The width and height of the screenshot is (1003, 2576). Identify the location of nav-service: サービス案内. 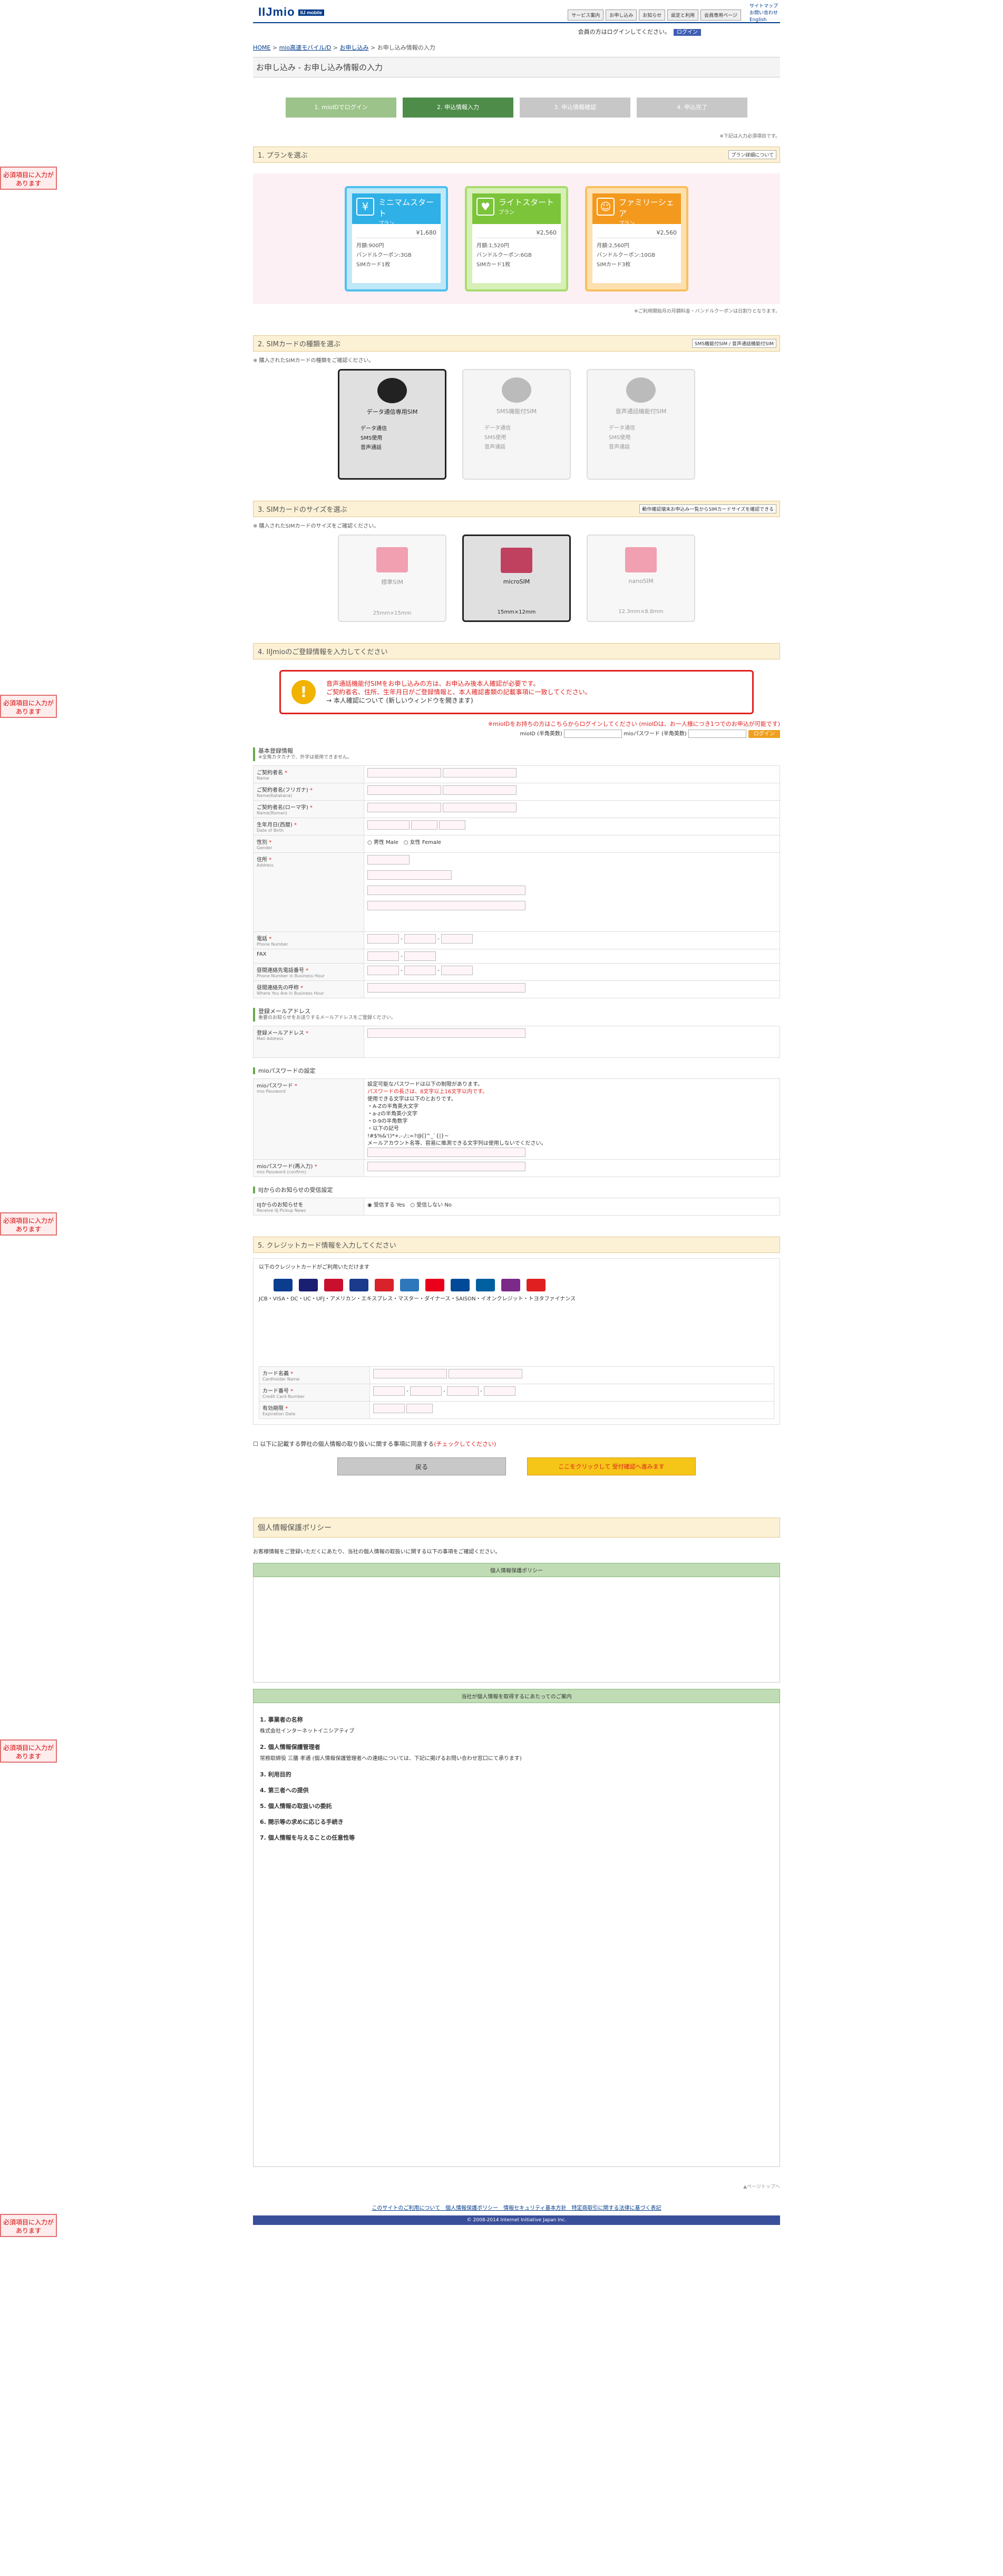
(586, 15).